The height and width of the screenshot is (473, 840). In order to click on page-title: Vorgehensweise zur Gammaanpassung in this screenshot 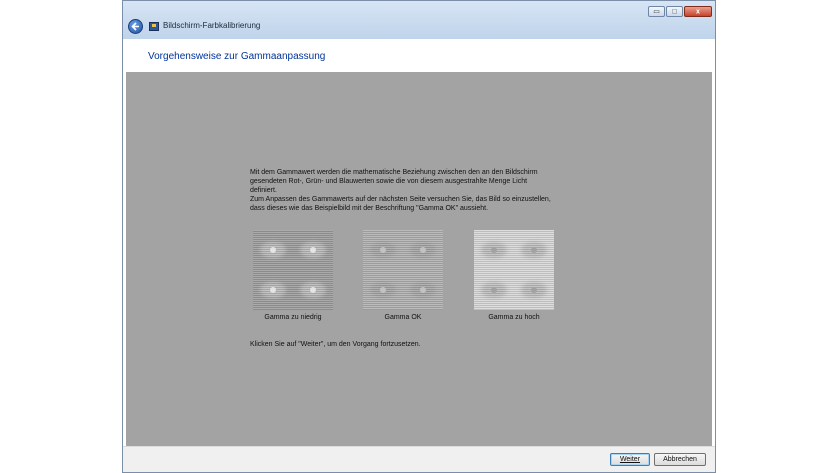, I will do `click(237, 56)`.